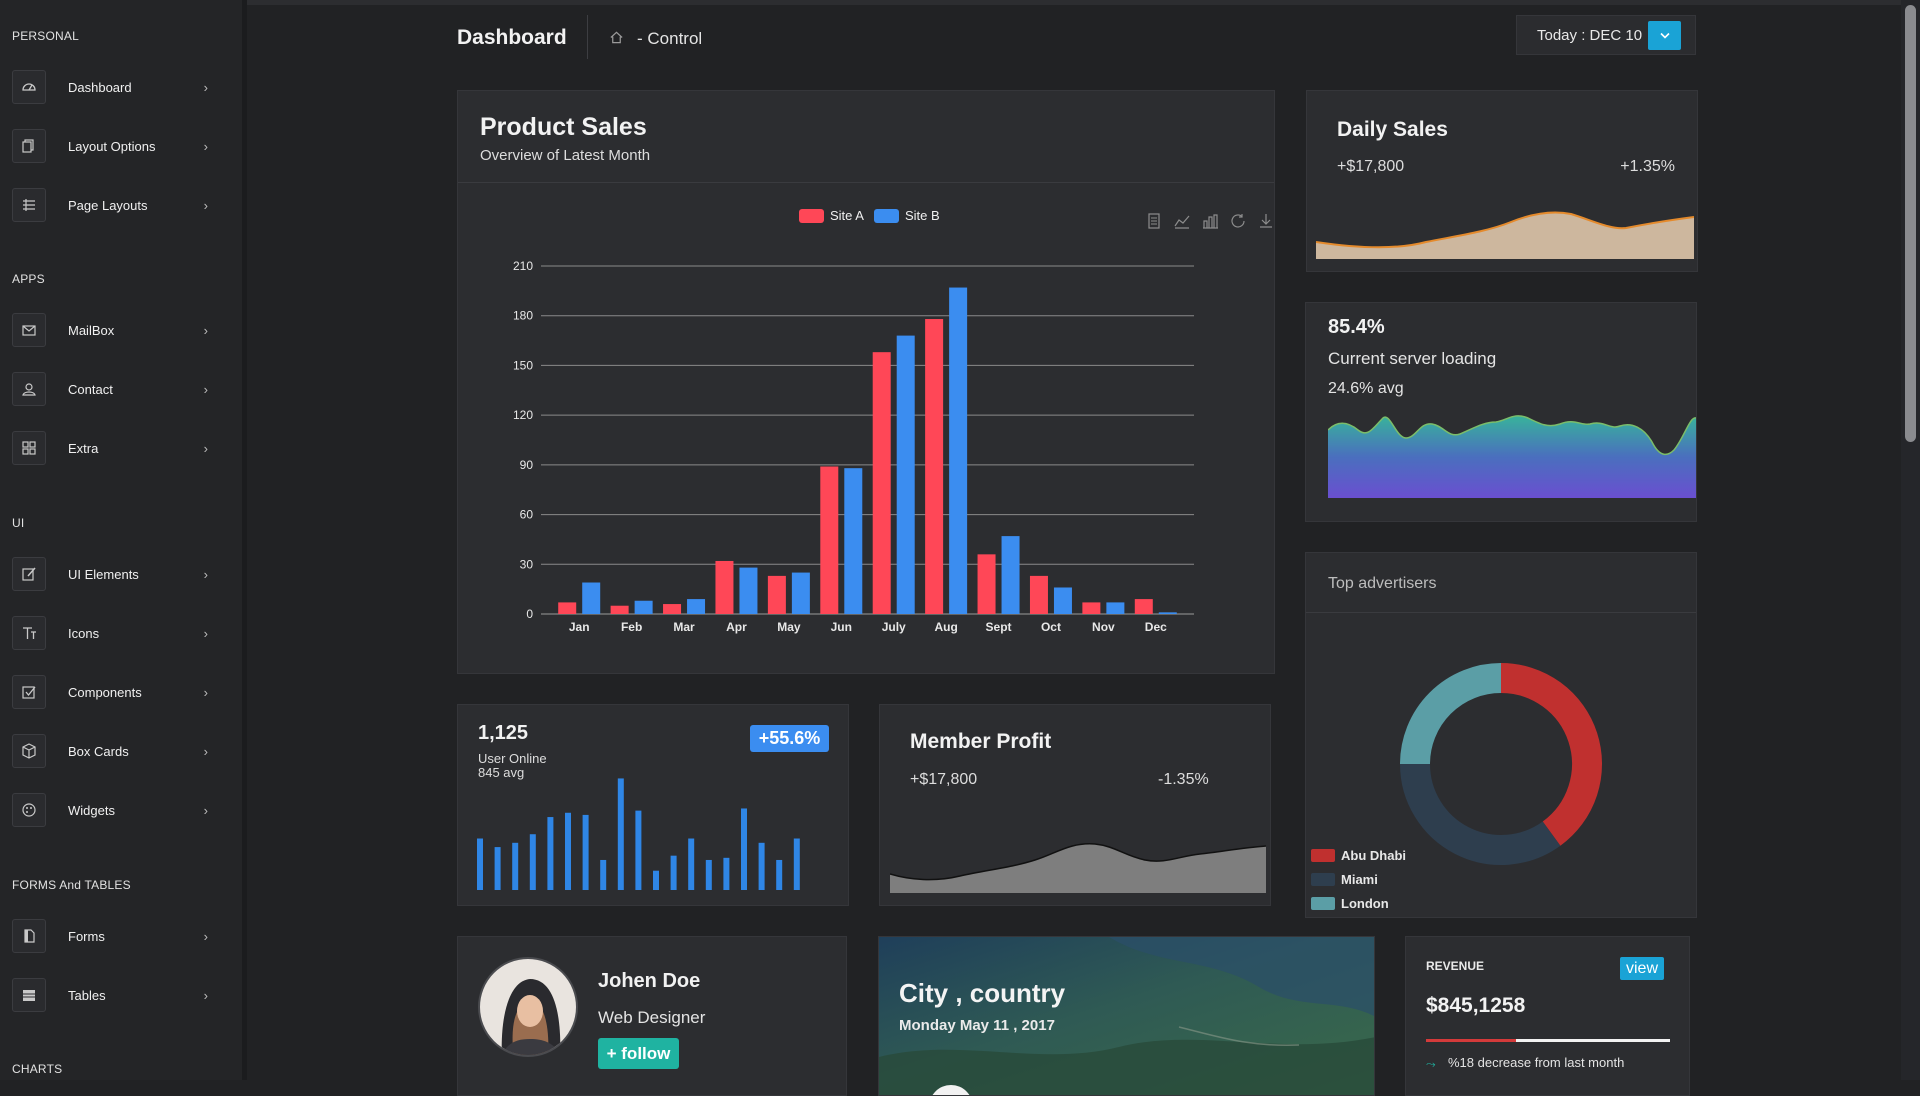 The height and width of the screenshot is (1096, 1920). Describe the element at coordinates (1156, 627) in the screenshot. I see `x-tick-label: Dec` at that location.